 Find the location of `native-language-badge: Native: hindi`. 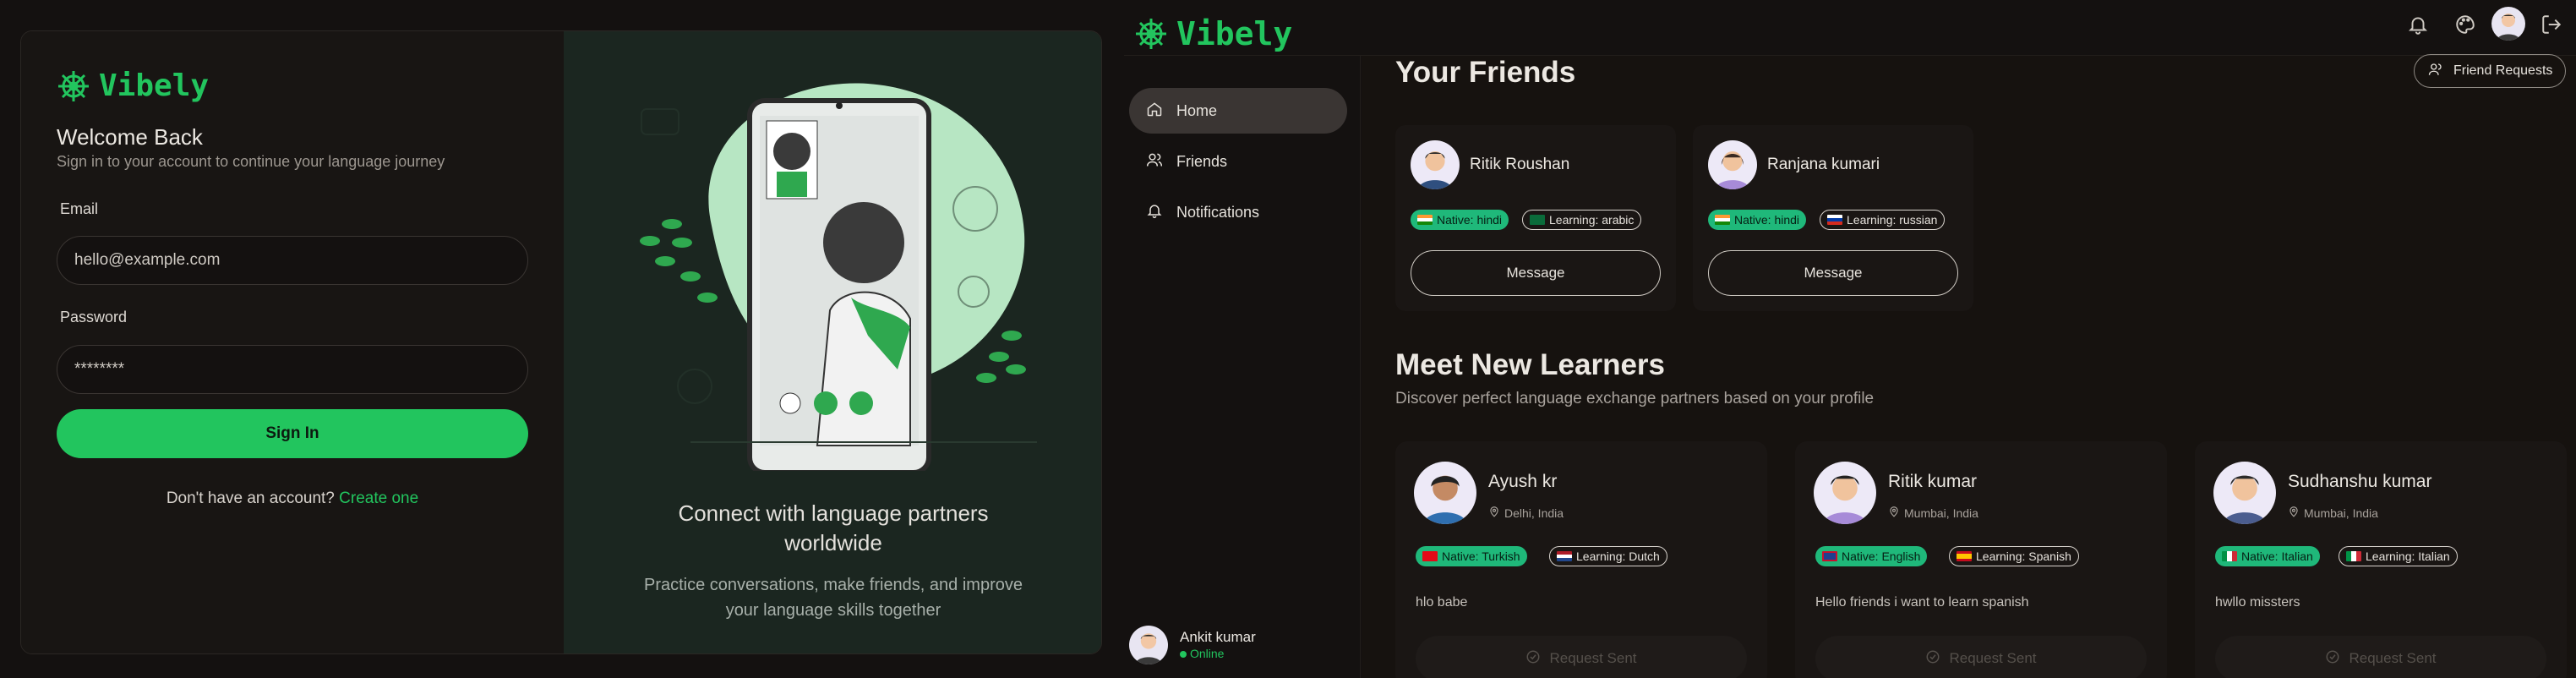

native-language-badge: Native: hindi is located at coordinates (1460, 220).